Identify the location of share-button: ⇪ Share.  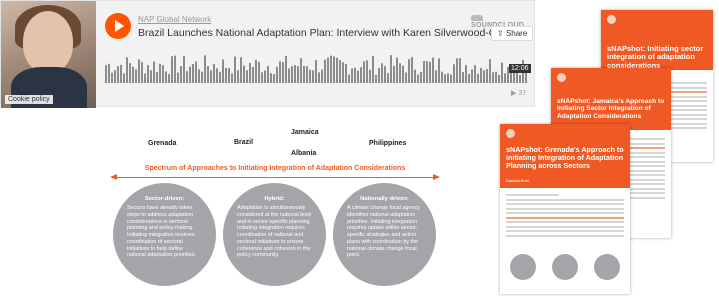
(512, 33).